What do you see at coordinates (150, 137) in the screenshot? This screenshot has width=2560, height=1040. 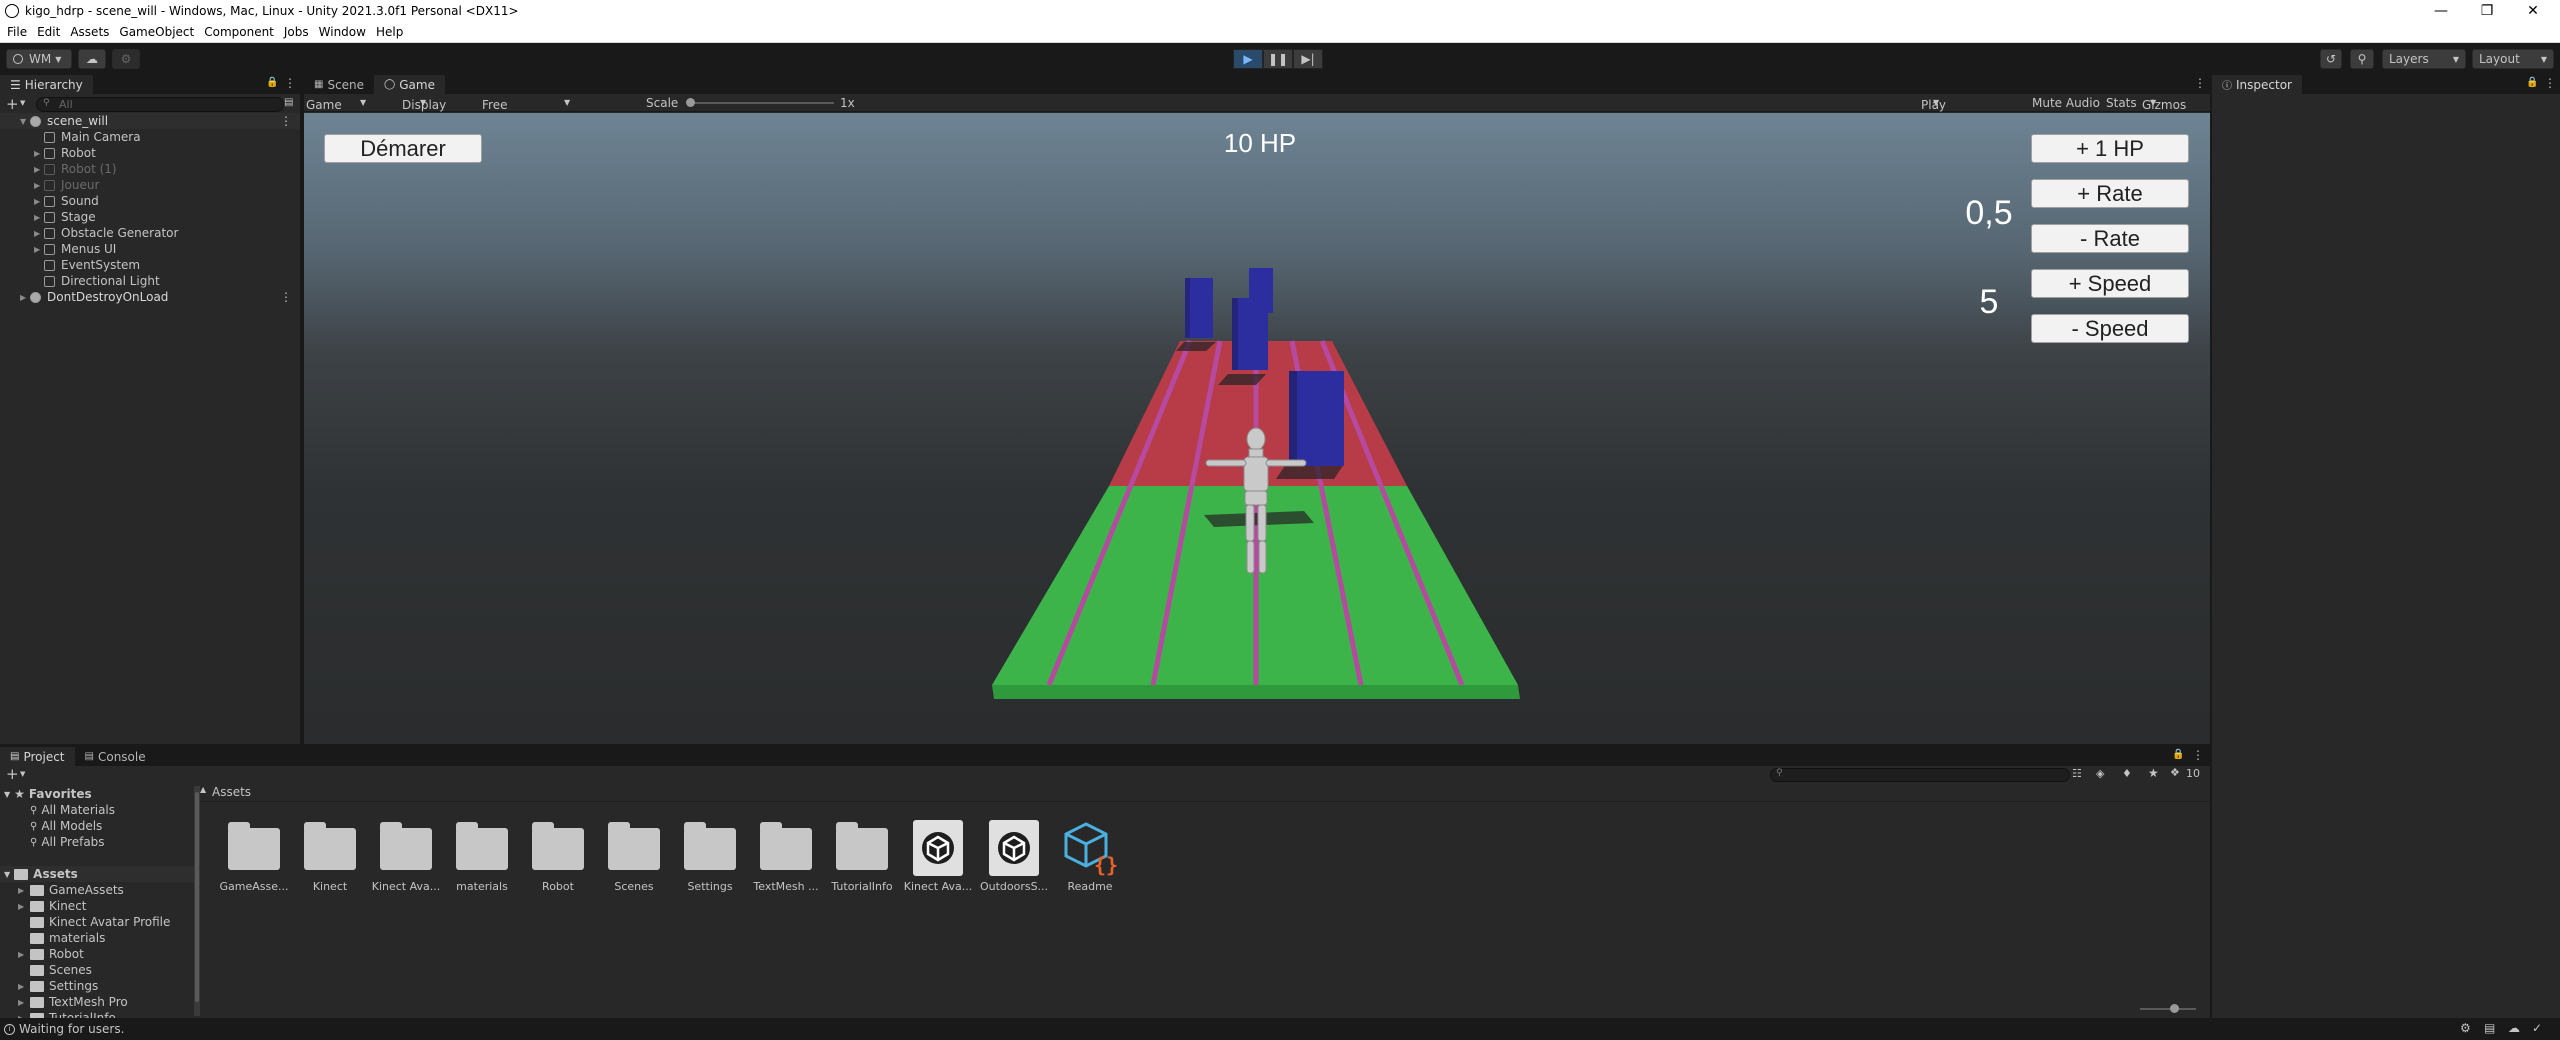 I see `hierarchy-item: Main Camera` at bounding box center [150, 137].